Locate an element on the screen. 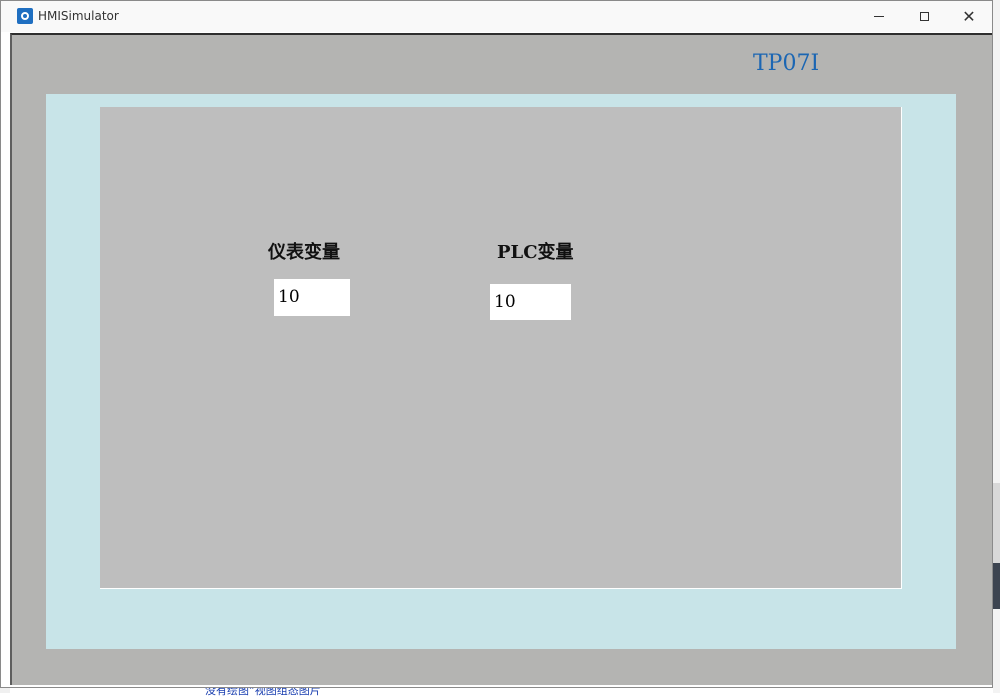 This screenshot has height=698, width=1000. title-bar: HMISimulator ✕ is located at coordinates (496, 16).